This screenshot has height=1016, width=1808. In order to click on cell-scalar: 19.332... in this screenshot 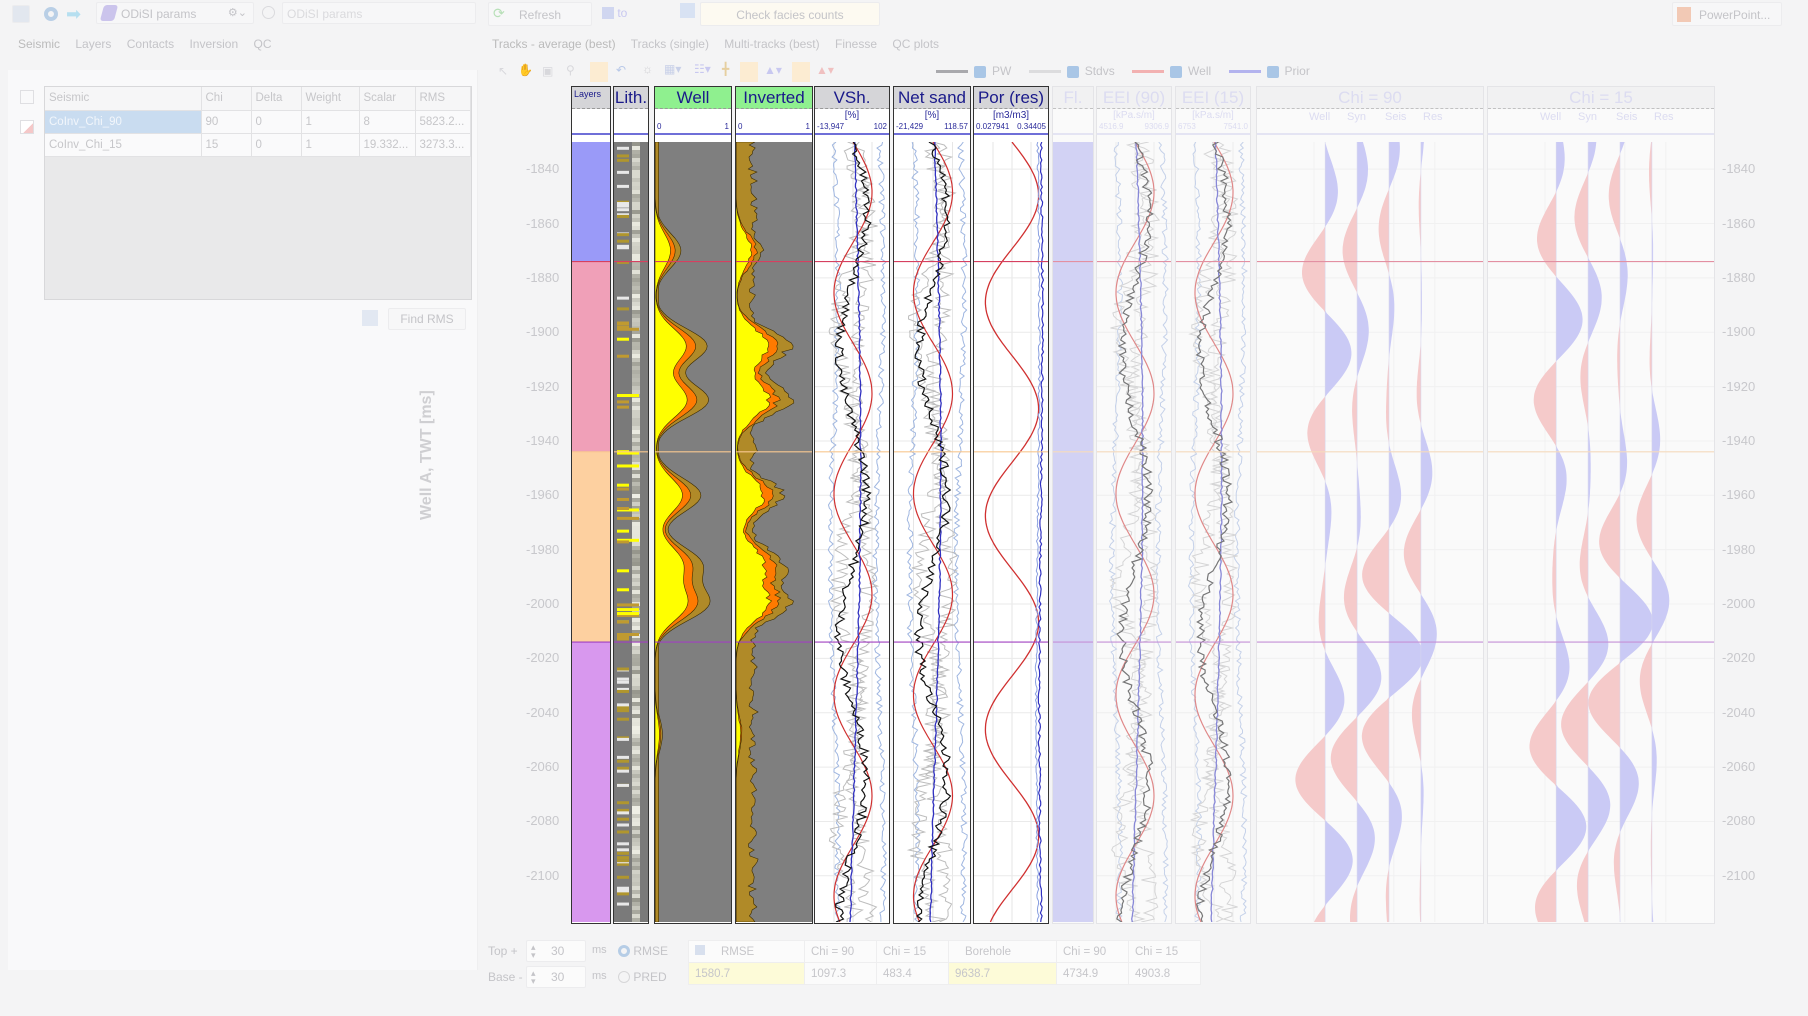, I will do `click(387, 145)`.